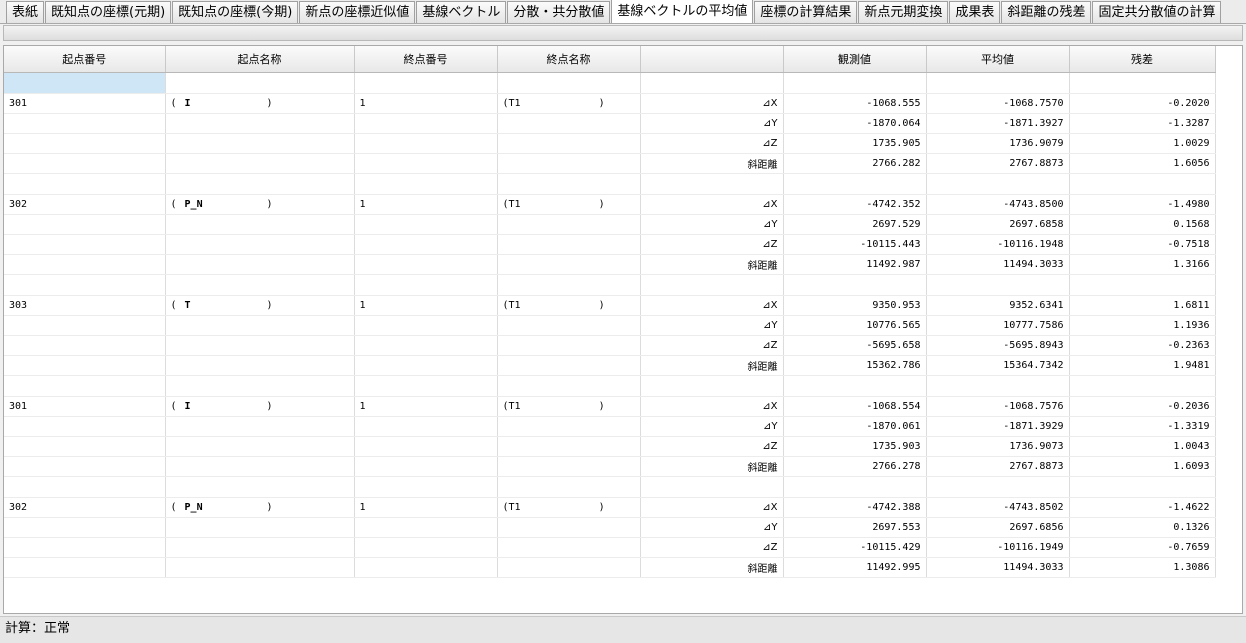 The width and height of the screenshot is (1246, 643). What do you see at coordinates (998, 264) in the screenshot?
I see `average-value-cell: 11494.3033` at bounding box center [998, 264].